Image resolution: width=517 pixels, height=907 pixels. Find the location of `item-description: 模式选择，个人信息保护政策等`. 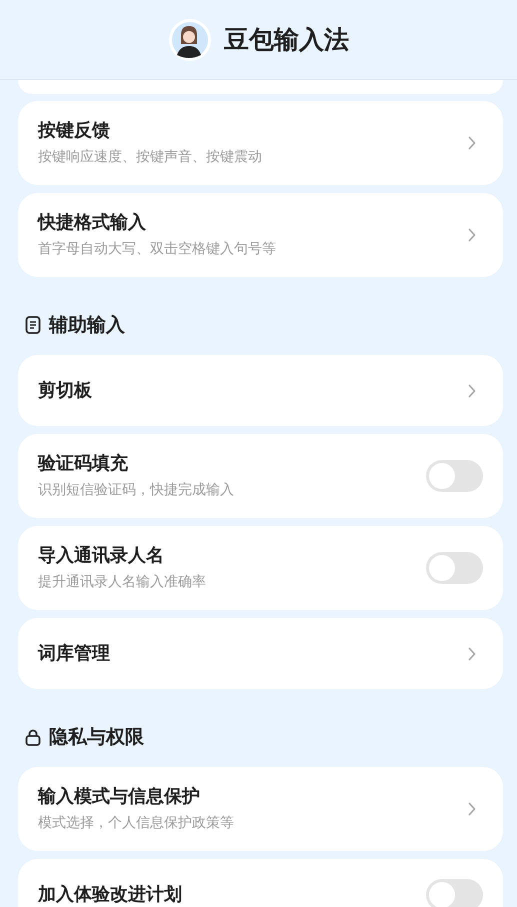

item-description: 模式选择，个人信息保护政策等 is located at coordinates (136, 823).